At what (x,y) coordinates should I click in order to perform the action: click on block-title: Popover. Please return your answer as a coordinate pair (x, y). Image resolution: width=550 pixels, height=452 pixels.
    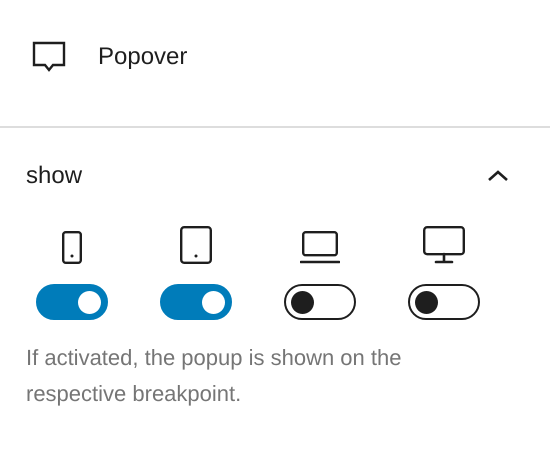
    Looking at the image, I should click on (143, 57).